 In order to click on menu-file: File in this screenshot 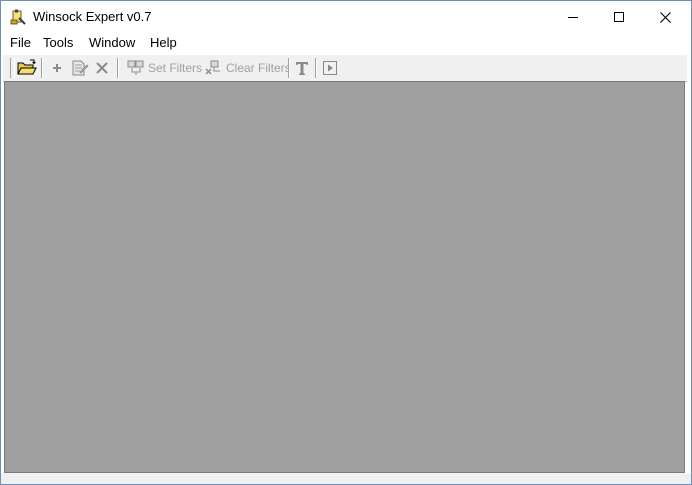, I will do `click(20, 42)`.